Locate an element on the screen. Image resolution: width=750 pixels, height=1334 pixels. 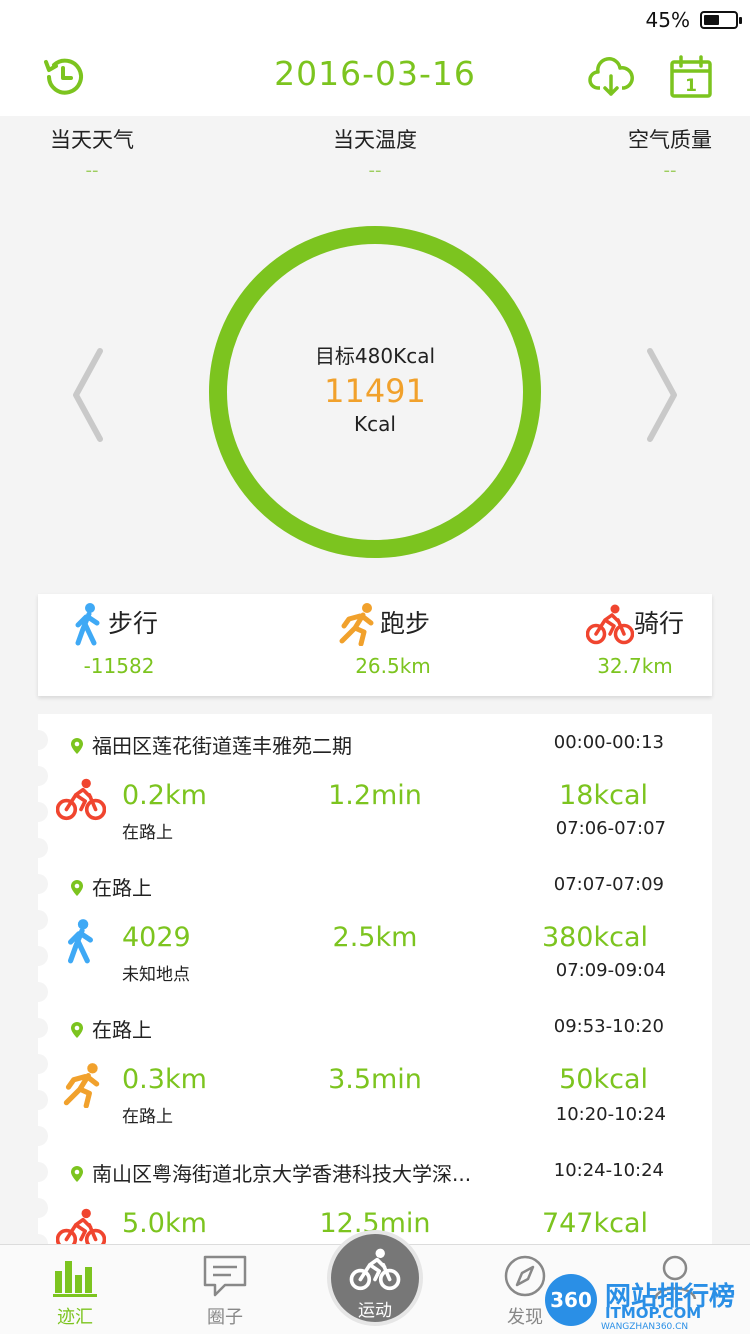
tab-label: 迹汇 is located at coordinates (75, 1317).